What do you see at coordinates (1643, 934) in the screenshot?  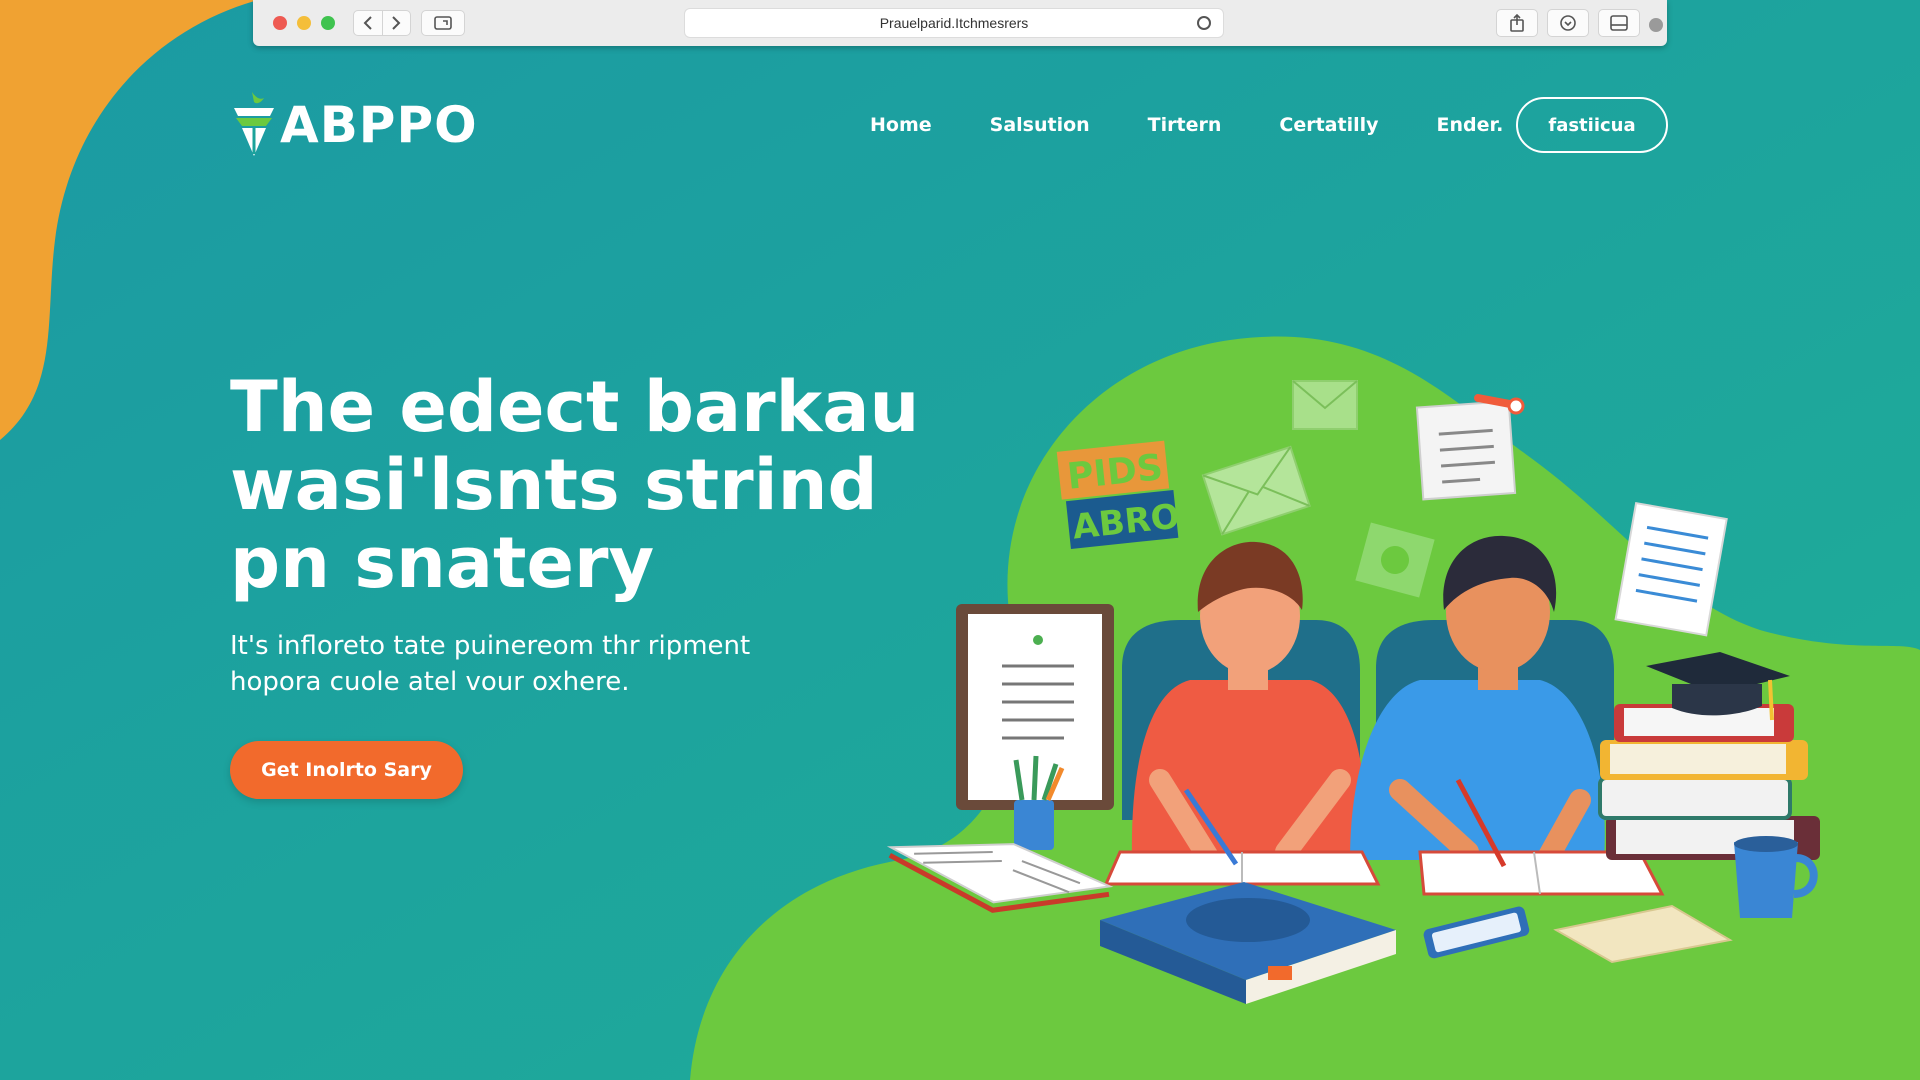 I see `paper-icon` at bounding box center [1643, 934].